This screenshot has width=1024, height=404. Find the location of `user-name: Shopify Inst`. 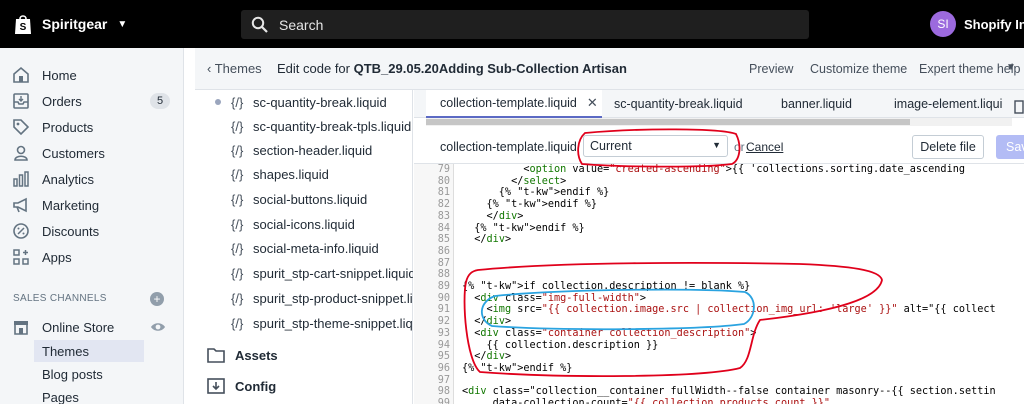

user-name: Shopify Inst is located at coordinates (994, 24).